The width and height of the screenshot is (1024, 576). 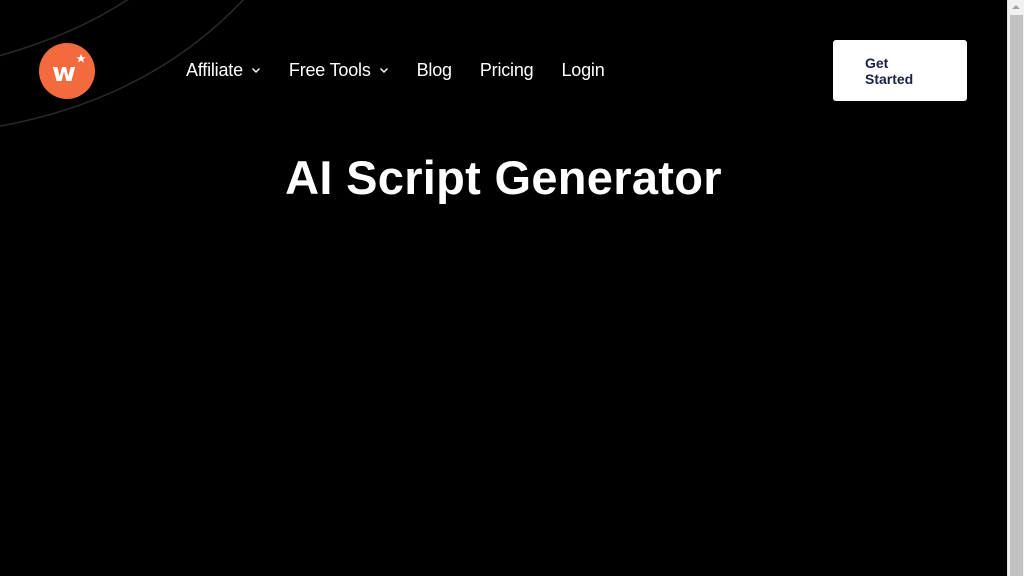 I want to click on nav-item-label: Login, so click(x=583, y=69).